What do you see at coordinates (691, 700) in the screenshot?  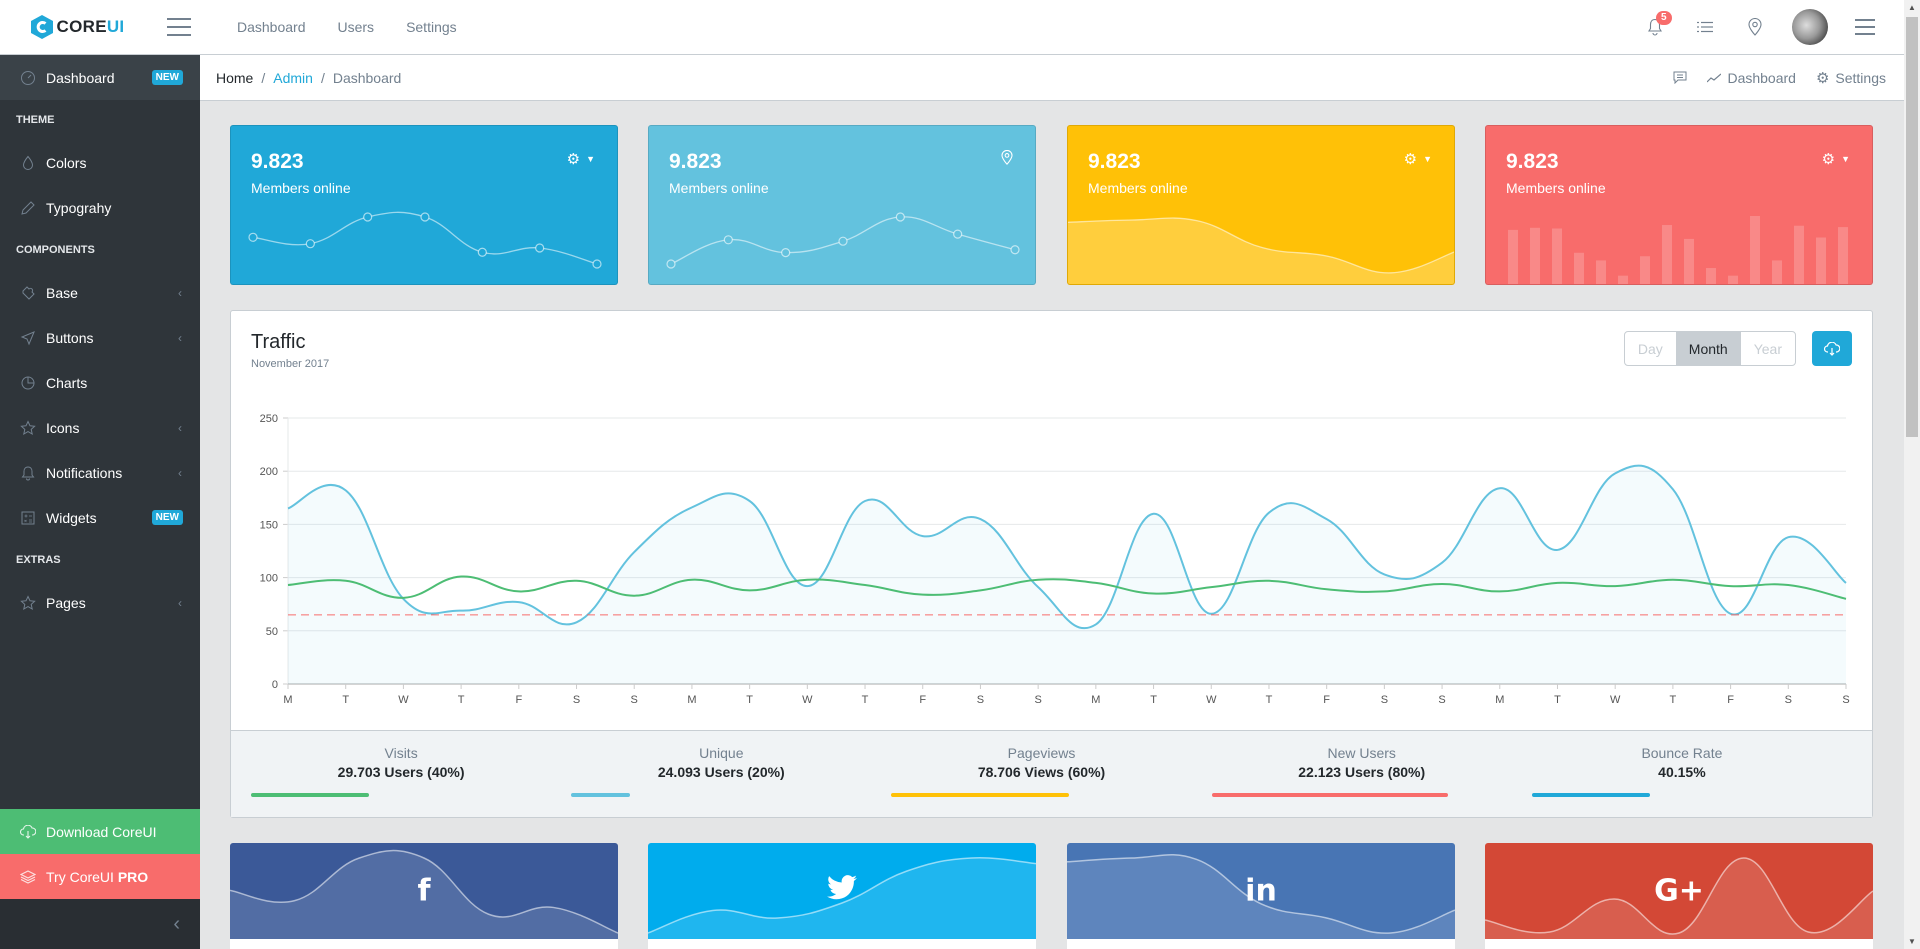 I see `x-tick-label: M` at bounding box center [691, 700].